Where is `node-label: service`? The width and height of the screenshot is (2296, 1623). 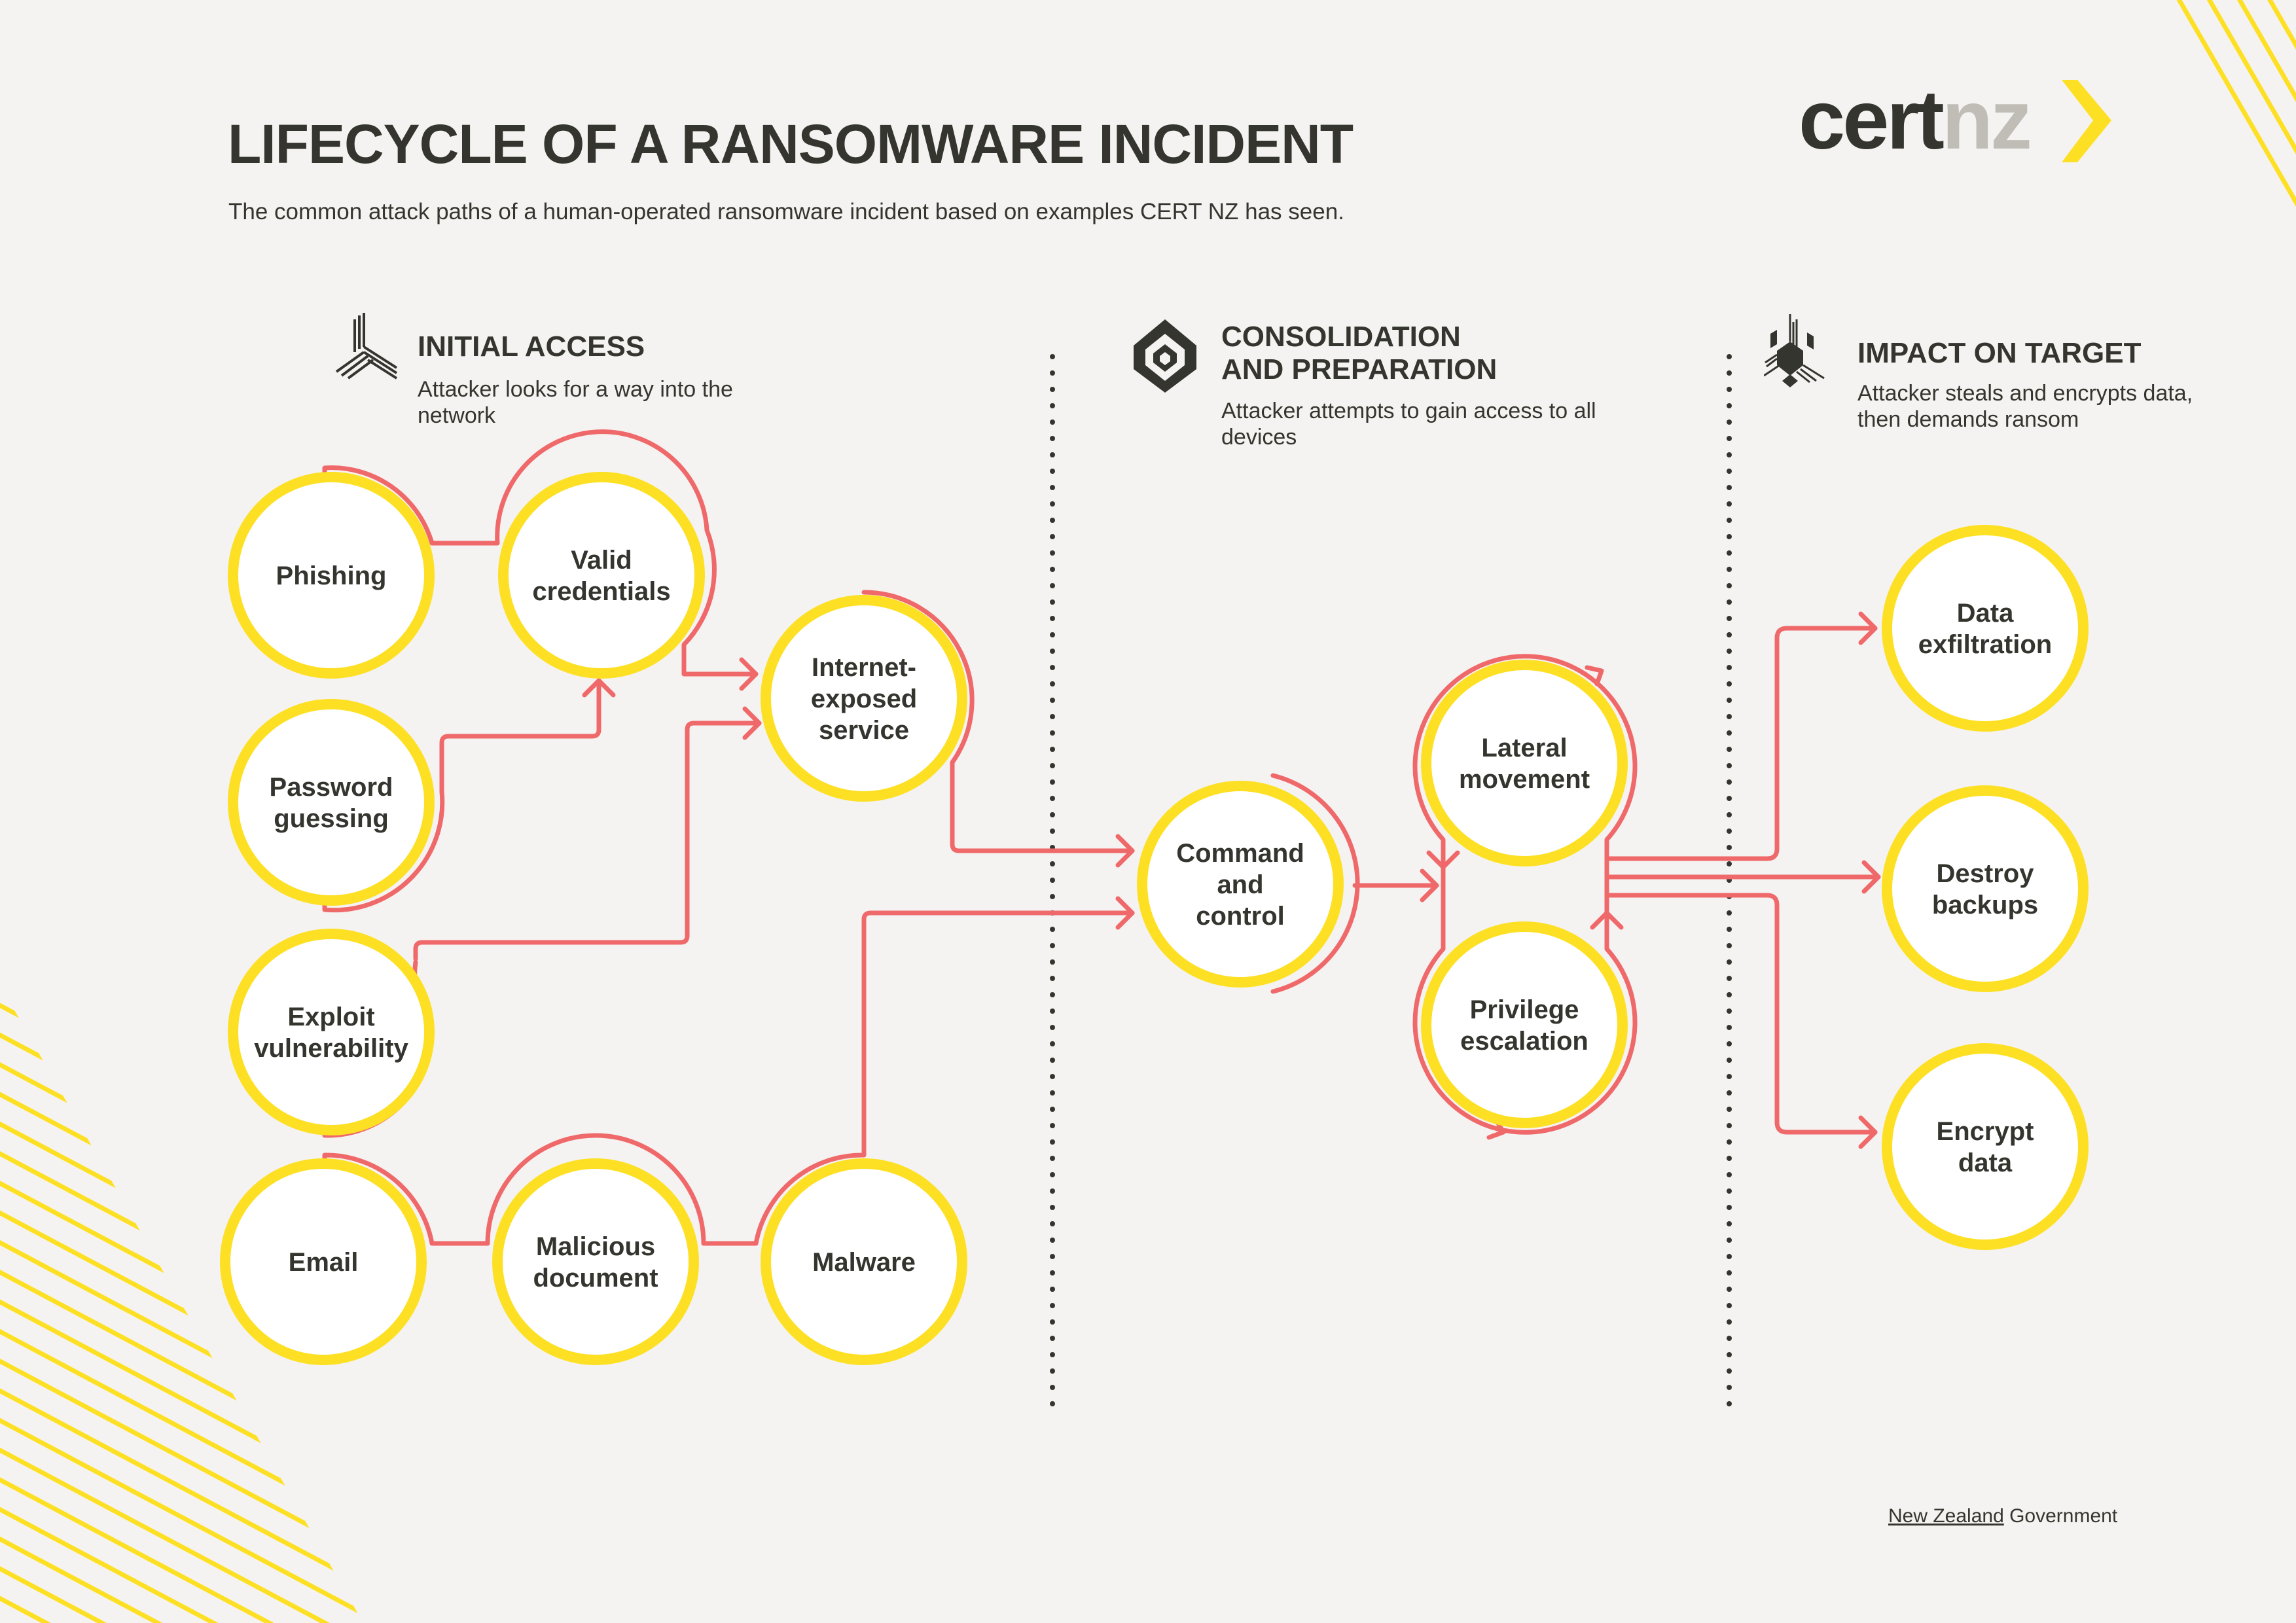 node-label: service is located at coordinates (864, 730).